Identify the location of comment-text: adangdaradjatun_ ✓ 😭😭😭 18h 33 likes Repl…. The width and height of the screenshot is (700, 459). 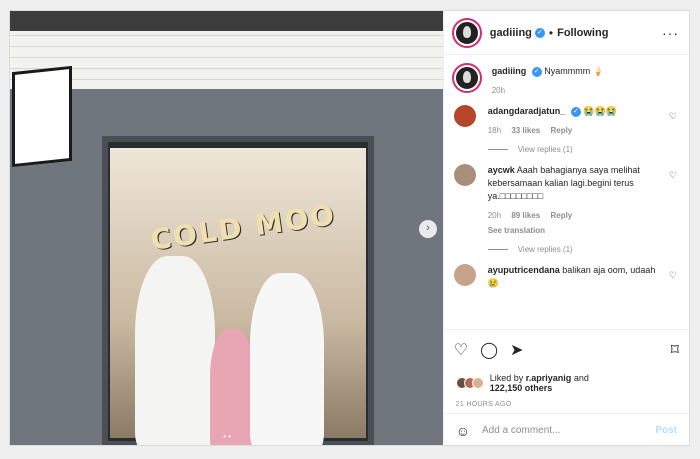
(574, 121).